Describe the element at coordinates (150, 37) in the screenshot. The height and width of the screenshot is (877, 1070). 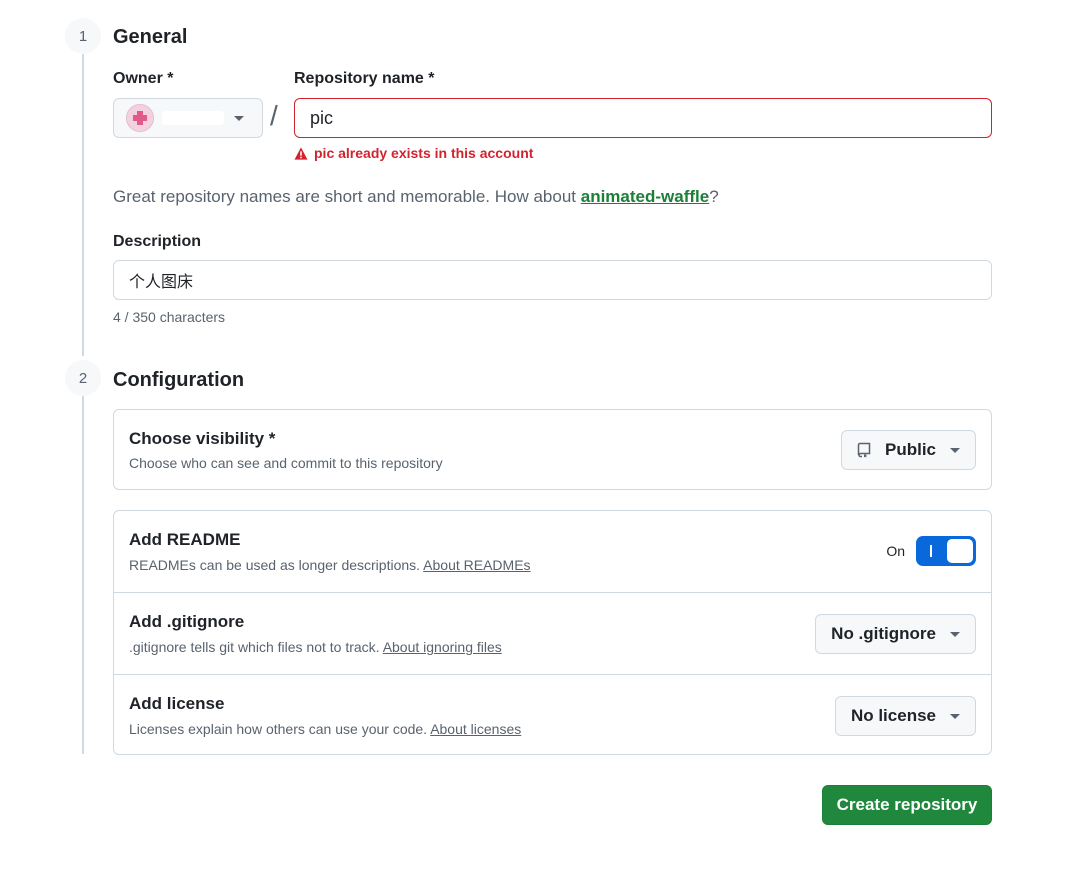
I see `section-title-general: General` at that location.